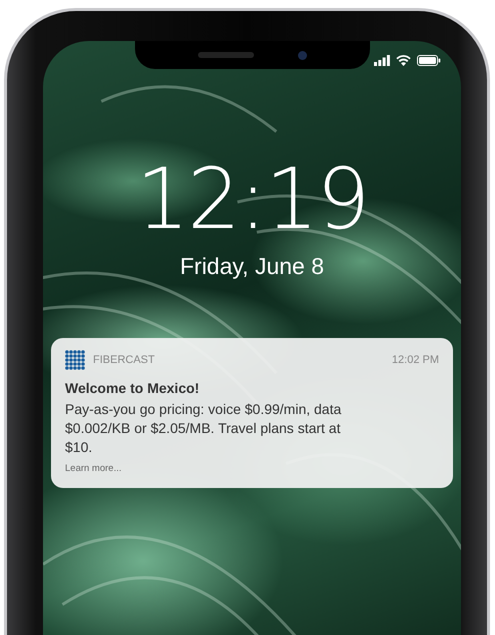  I want to click on lock-screen-time: 12:19, so click(252, 199).